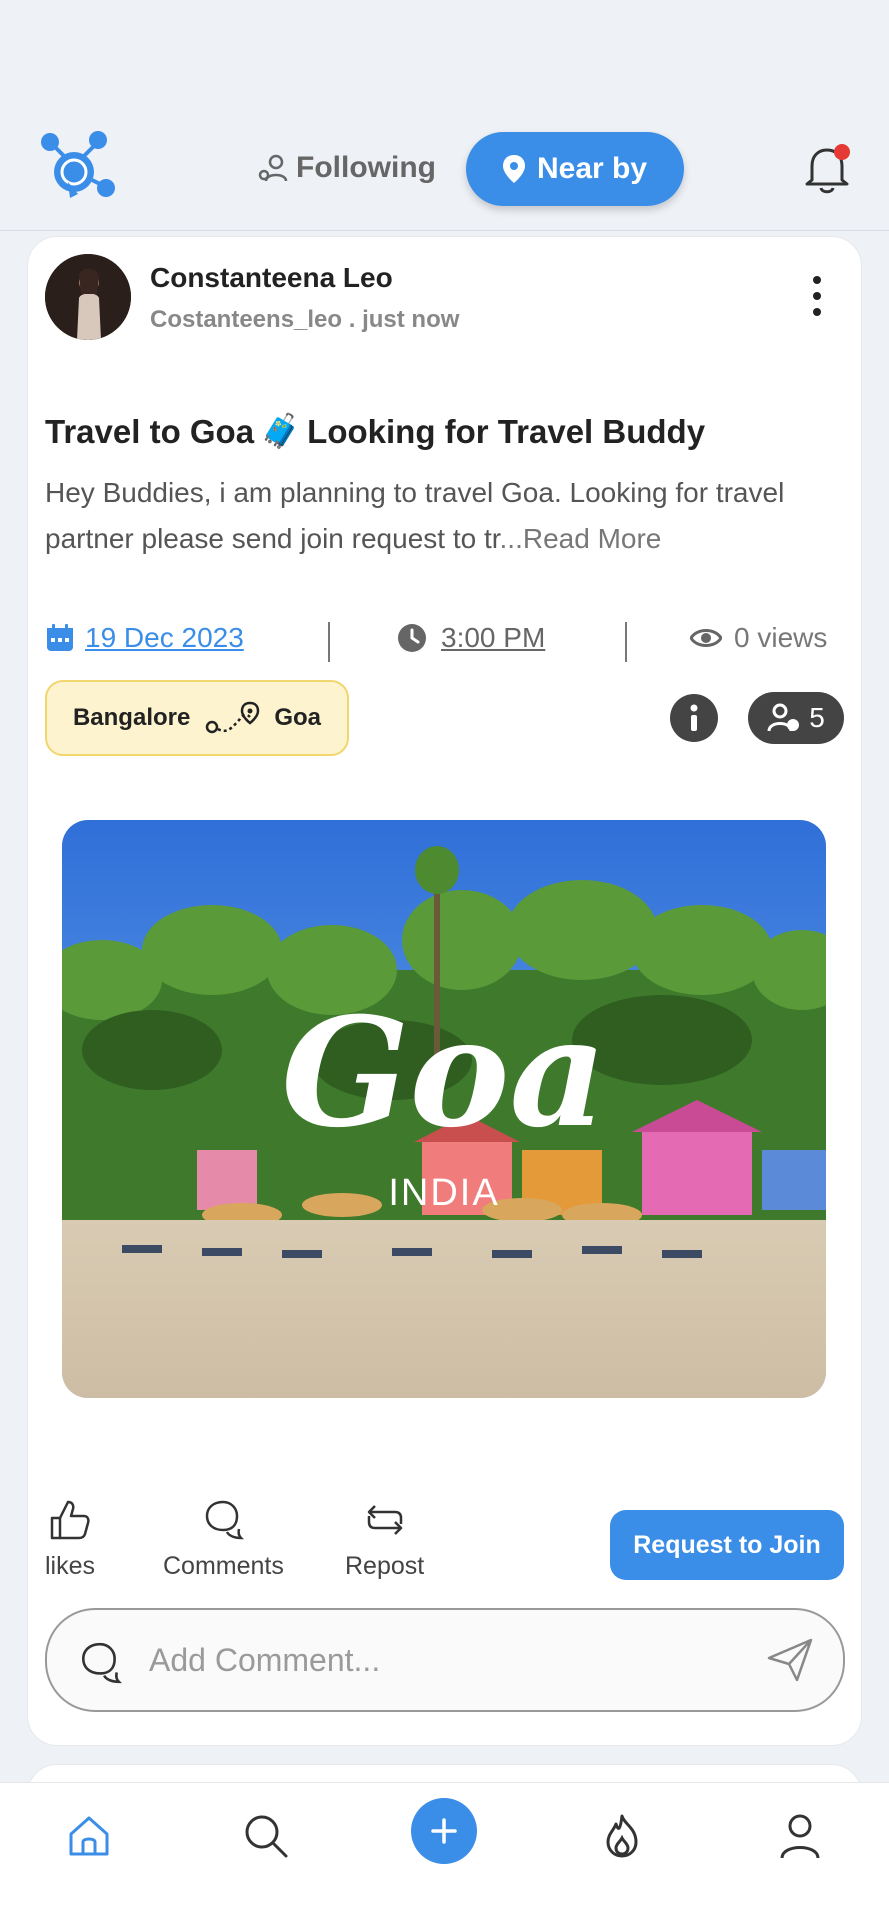  I want to click on nav-profile-icon, so click(800, 1836).